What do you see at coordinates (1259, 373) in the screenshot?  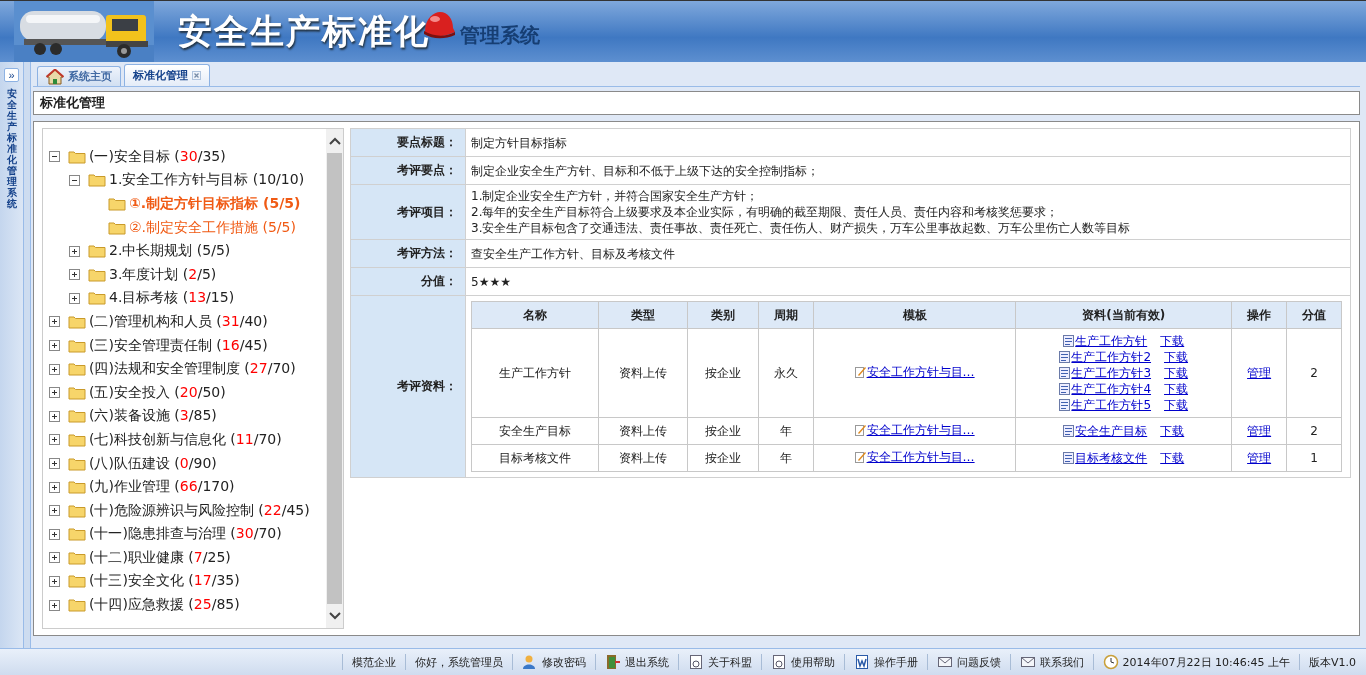 I see `manage-link: 管理` at bounding box center [1259, 373].